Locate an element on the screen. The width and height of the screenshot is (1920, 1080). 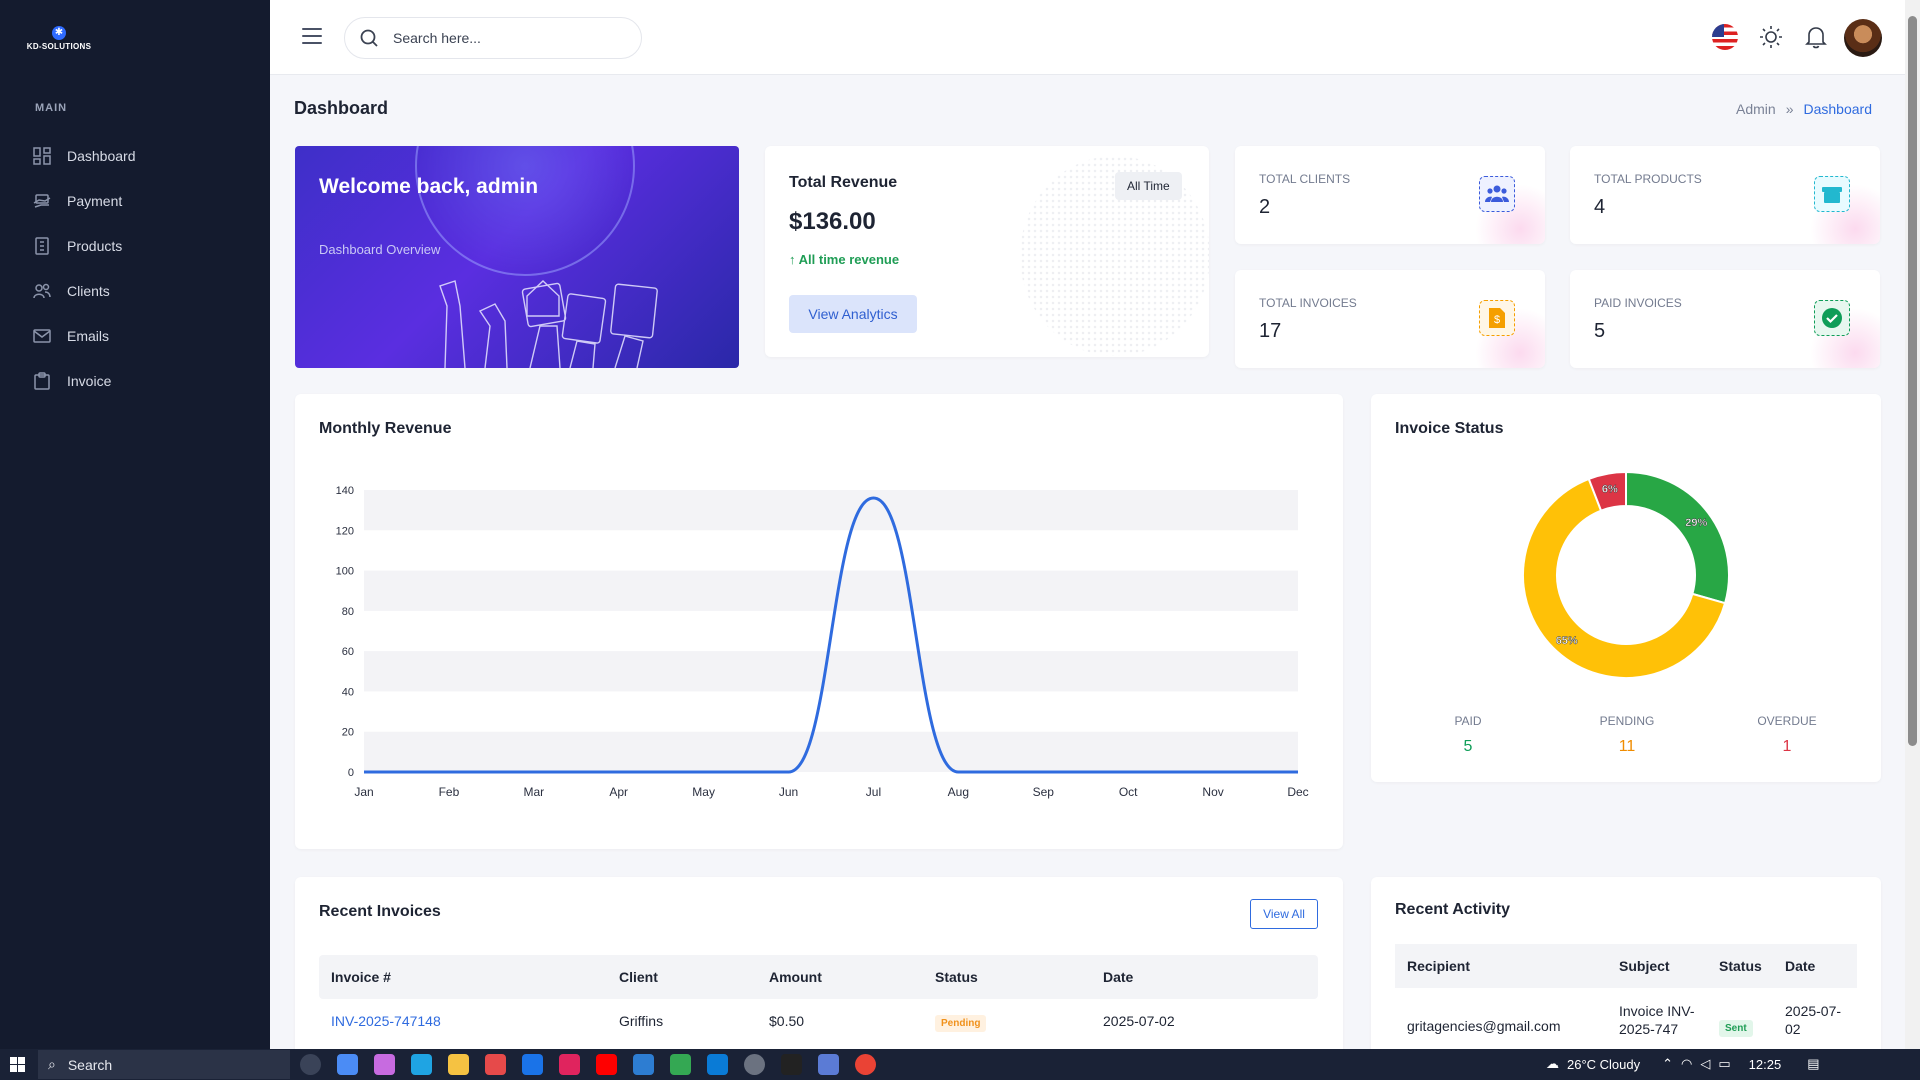
invoice-link: INV-2025-747148 is located at coordinates (469, 1021).